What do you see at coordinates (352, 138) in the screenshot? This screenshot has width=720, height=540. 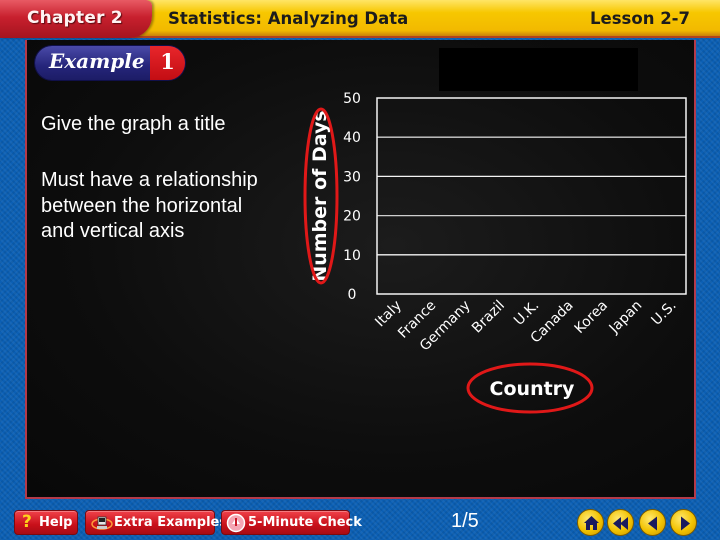 I see `y-tick-label: 40` at bounding box center [352, 138].